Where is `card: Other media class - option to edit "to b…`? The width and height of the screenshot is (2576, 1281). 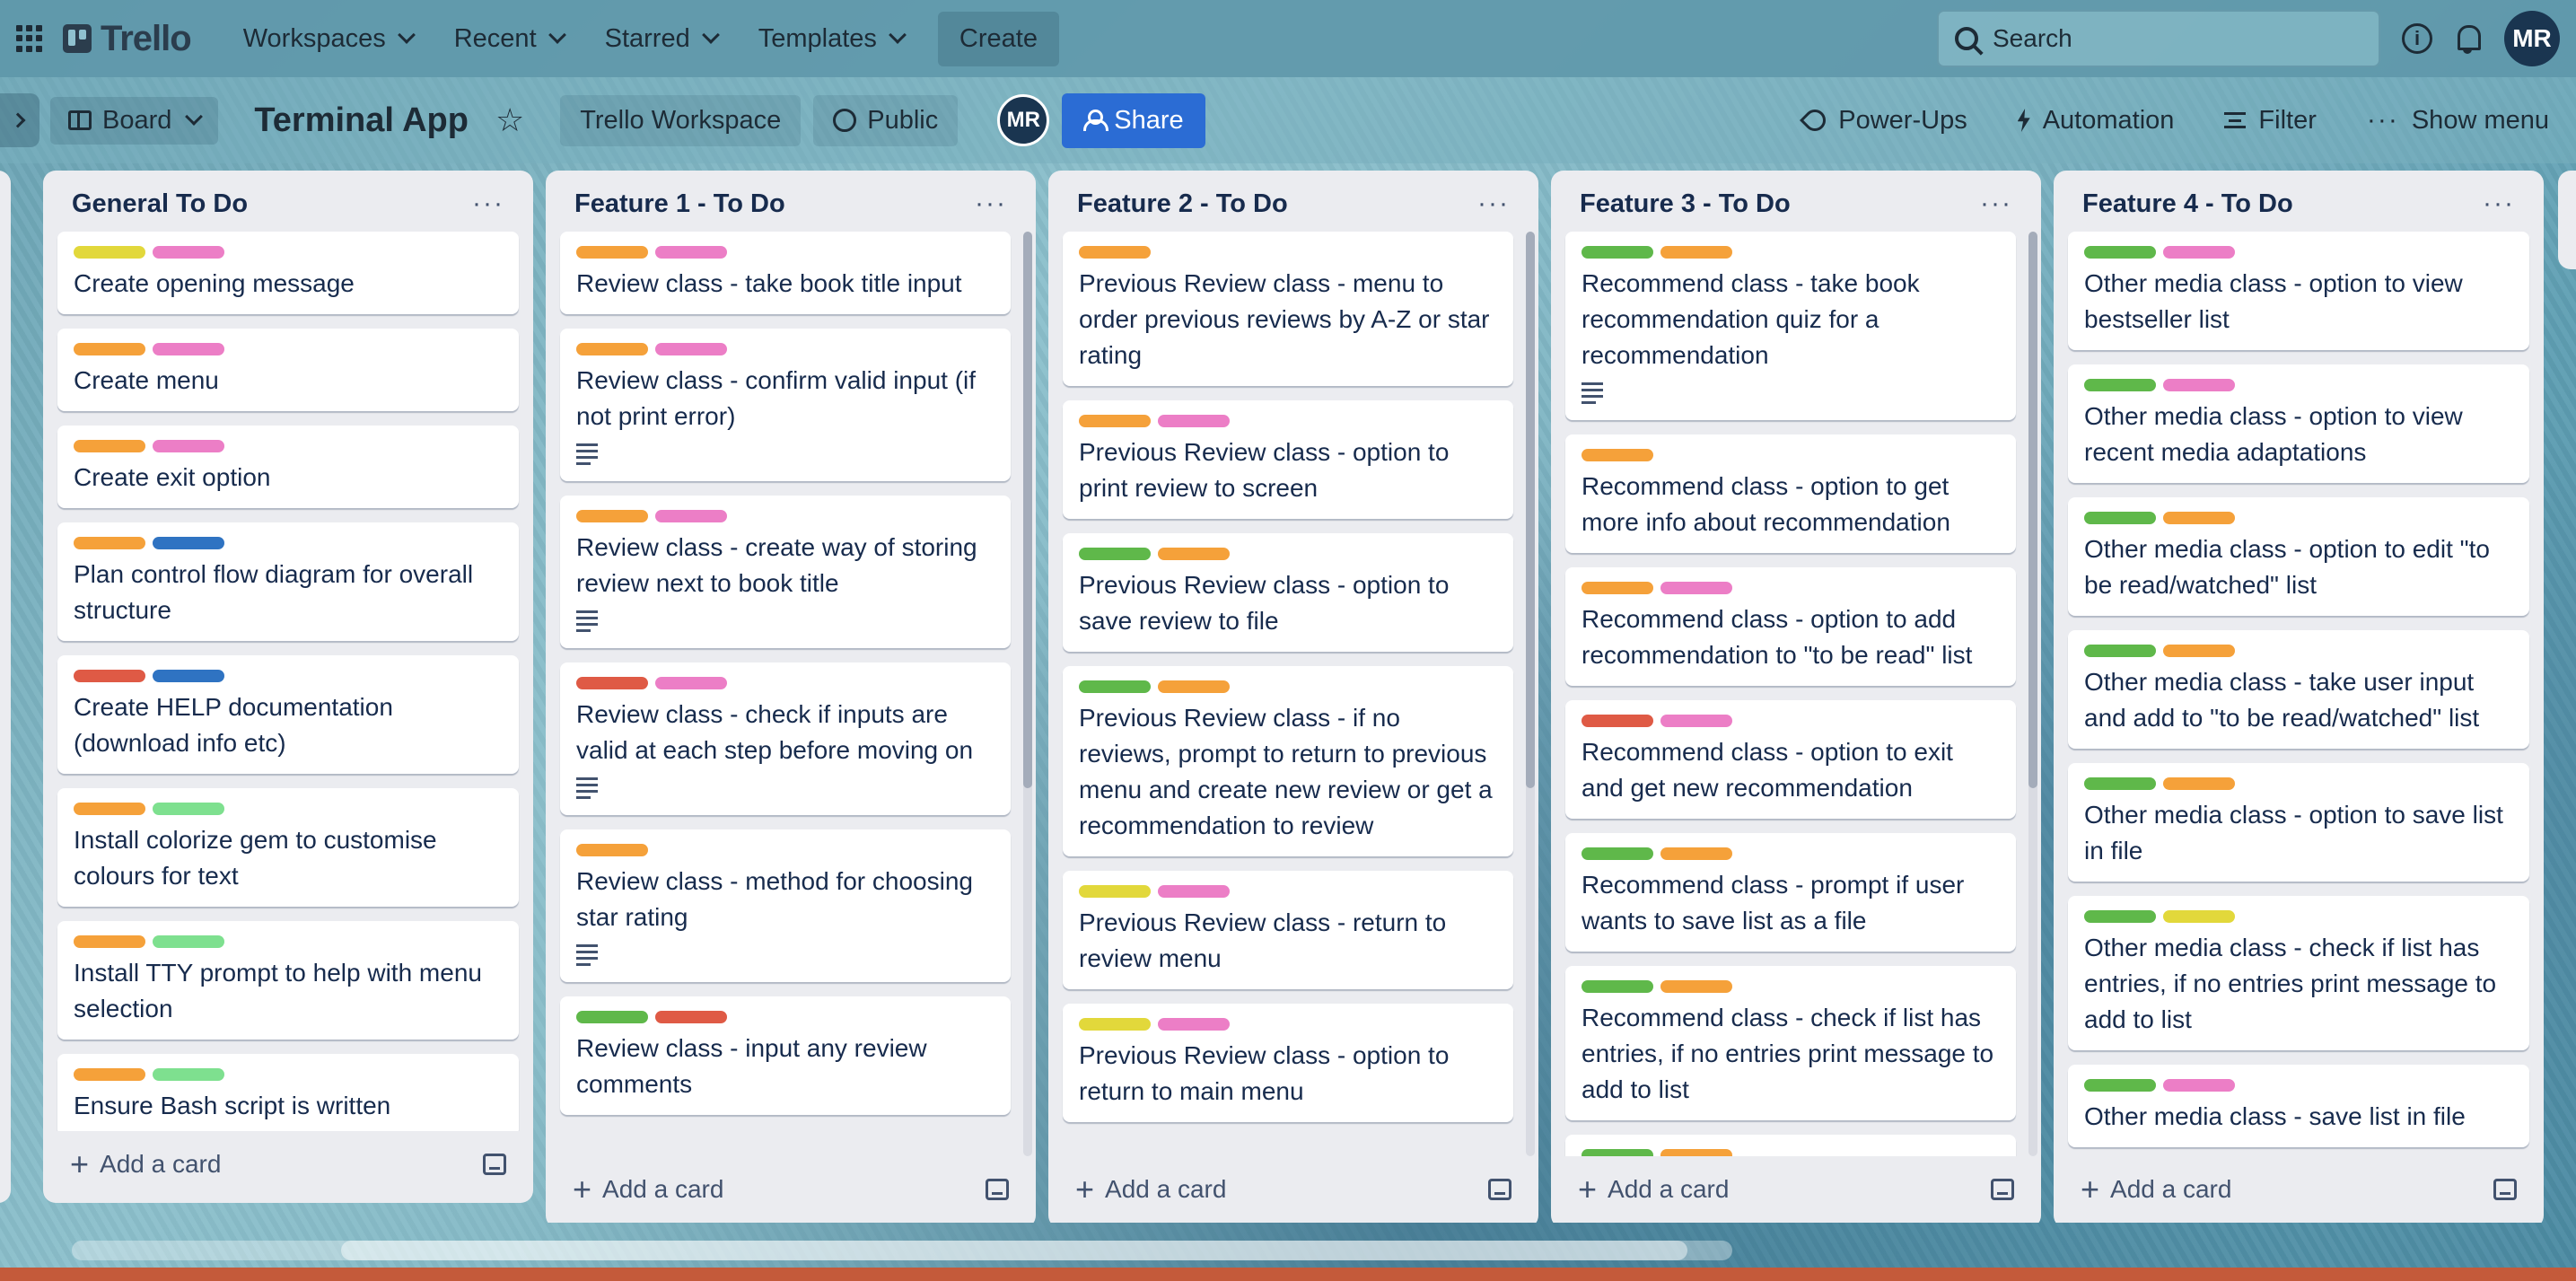
card: Other media class - option to edit "to b… is located at coordinates (2298, 556).